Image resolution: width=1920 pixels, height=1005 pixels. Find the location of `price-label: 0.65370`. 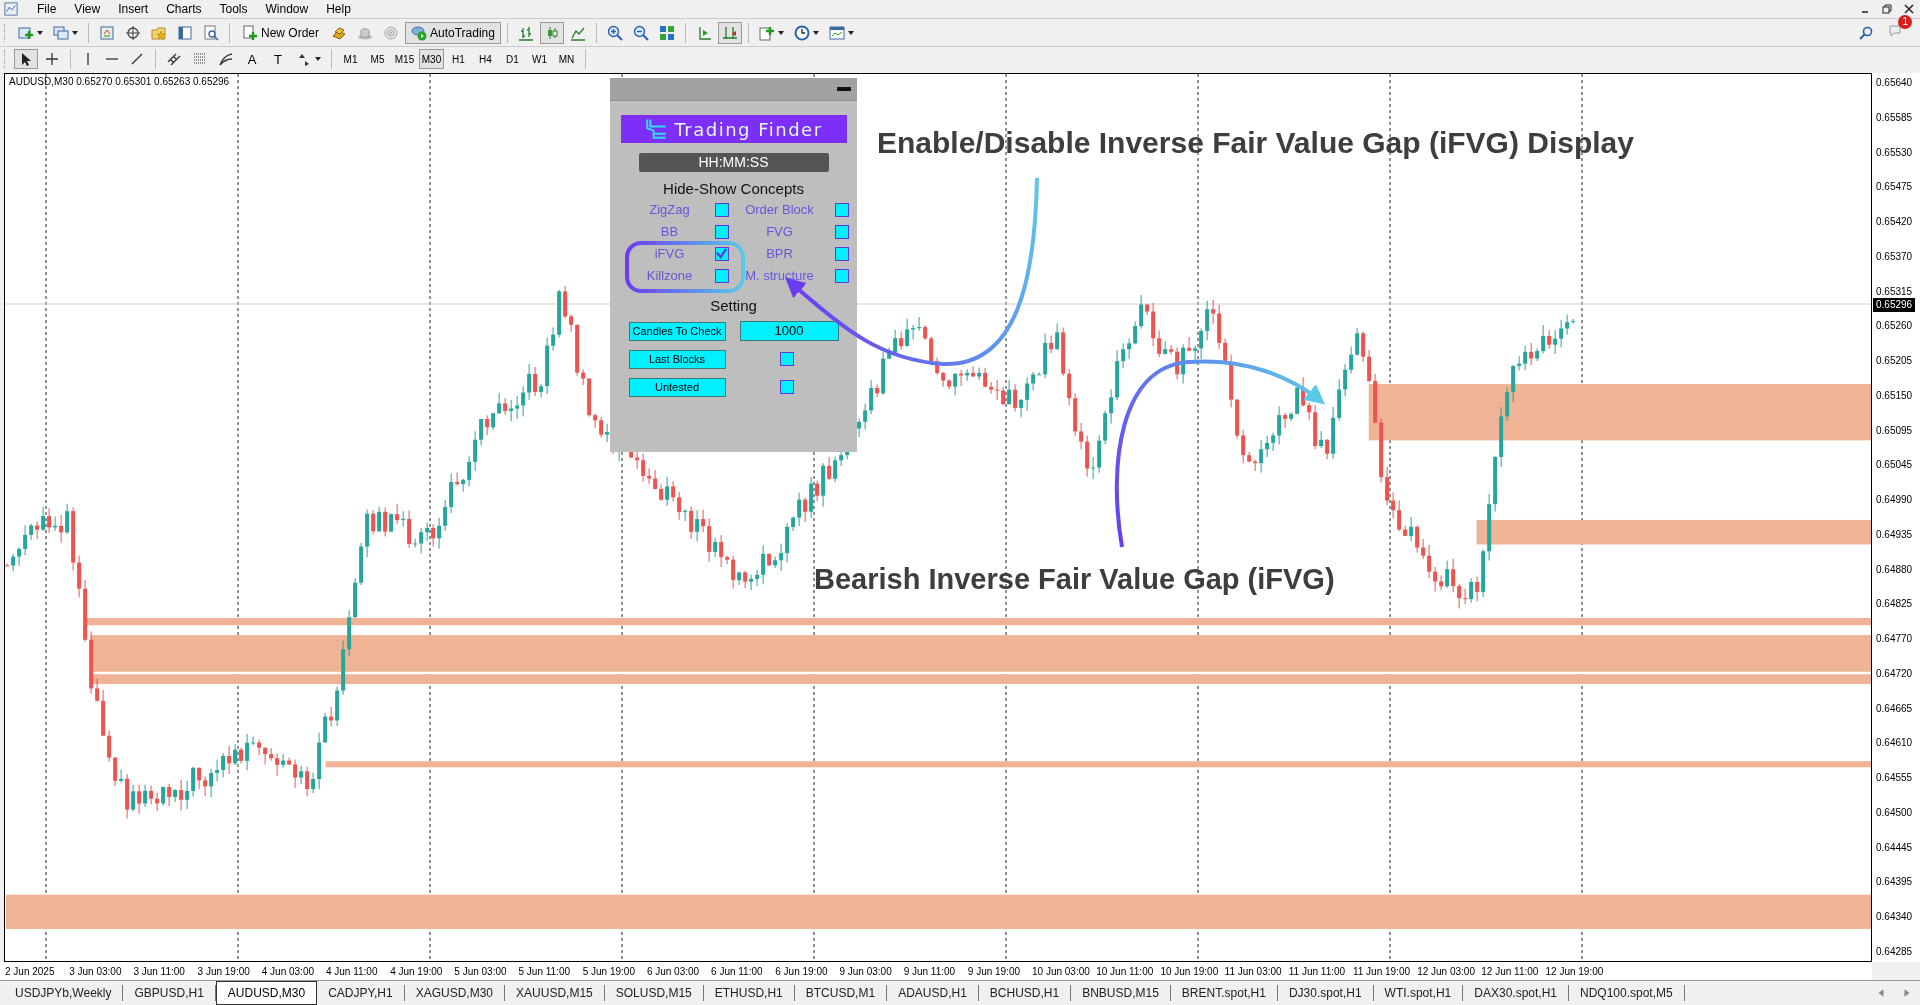

price-label: 0.65370 is located at coordinates (1894, 256).